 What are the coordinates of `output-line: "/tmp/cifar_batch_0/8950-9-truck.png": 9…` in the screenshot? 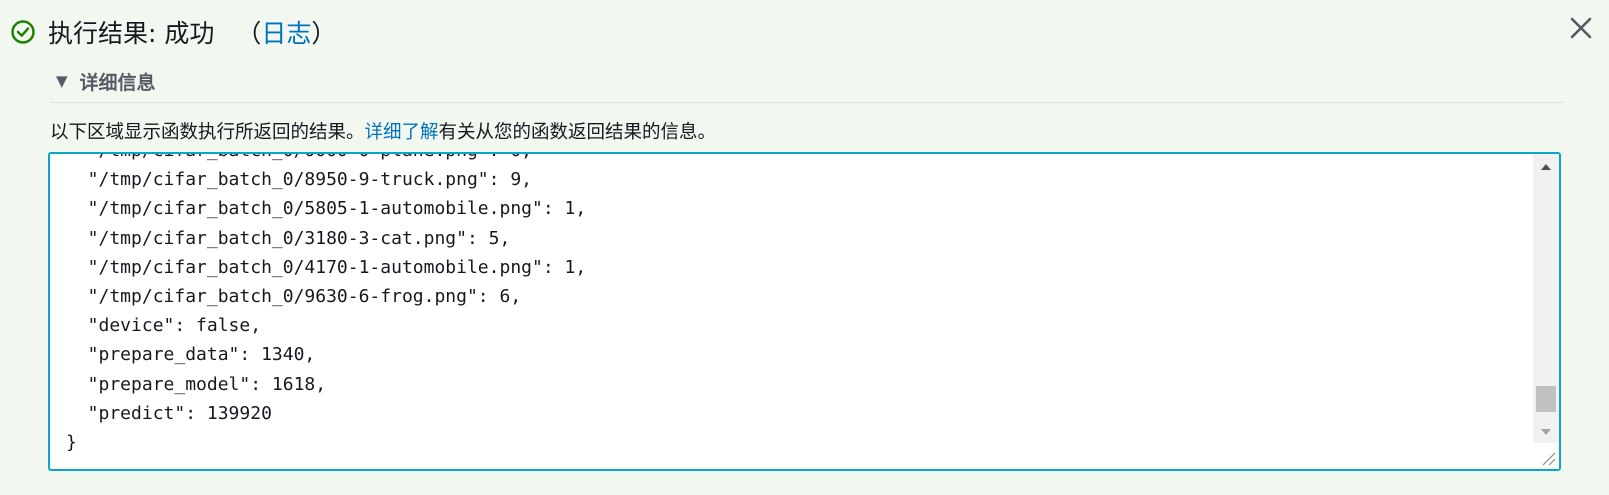 It's located at (299, 180).